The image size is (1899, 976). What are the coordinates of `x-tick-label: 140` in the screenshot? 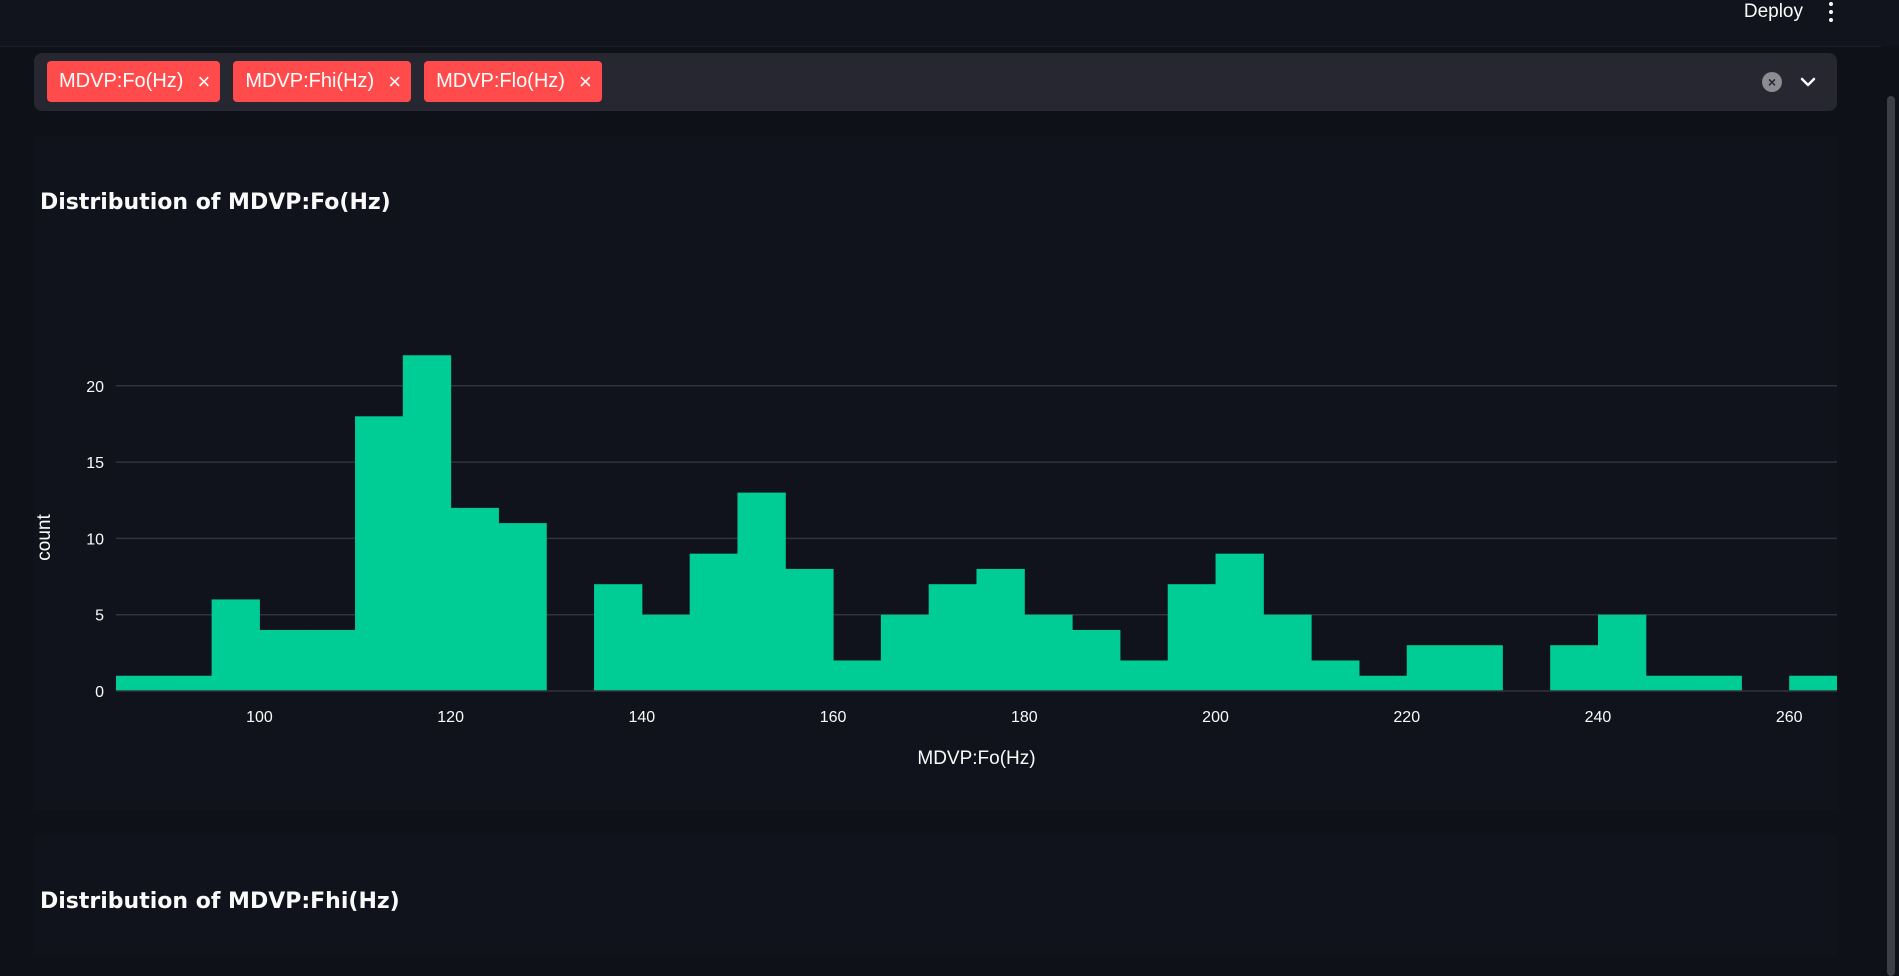 It's located at (642, 717).